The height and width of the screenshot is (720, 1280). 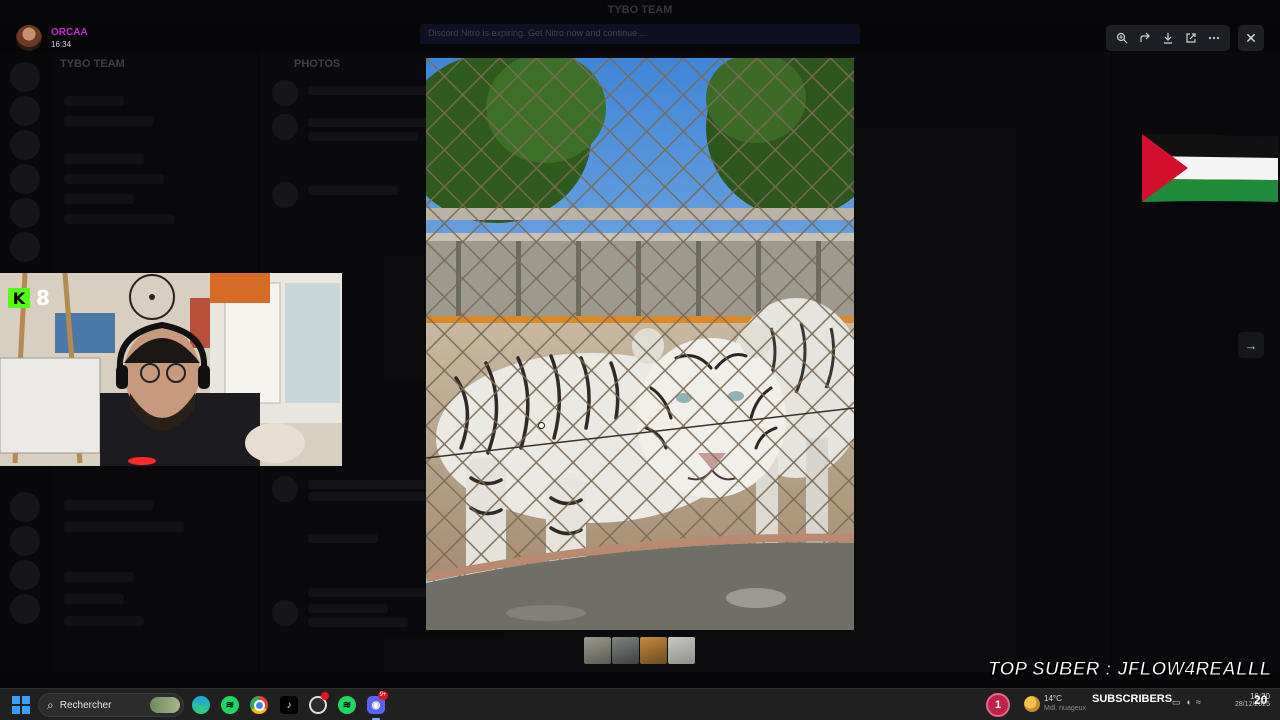 I want to click on mouse-cursor, so click(x=541, y=425).